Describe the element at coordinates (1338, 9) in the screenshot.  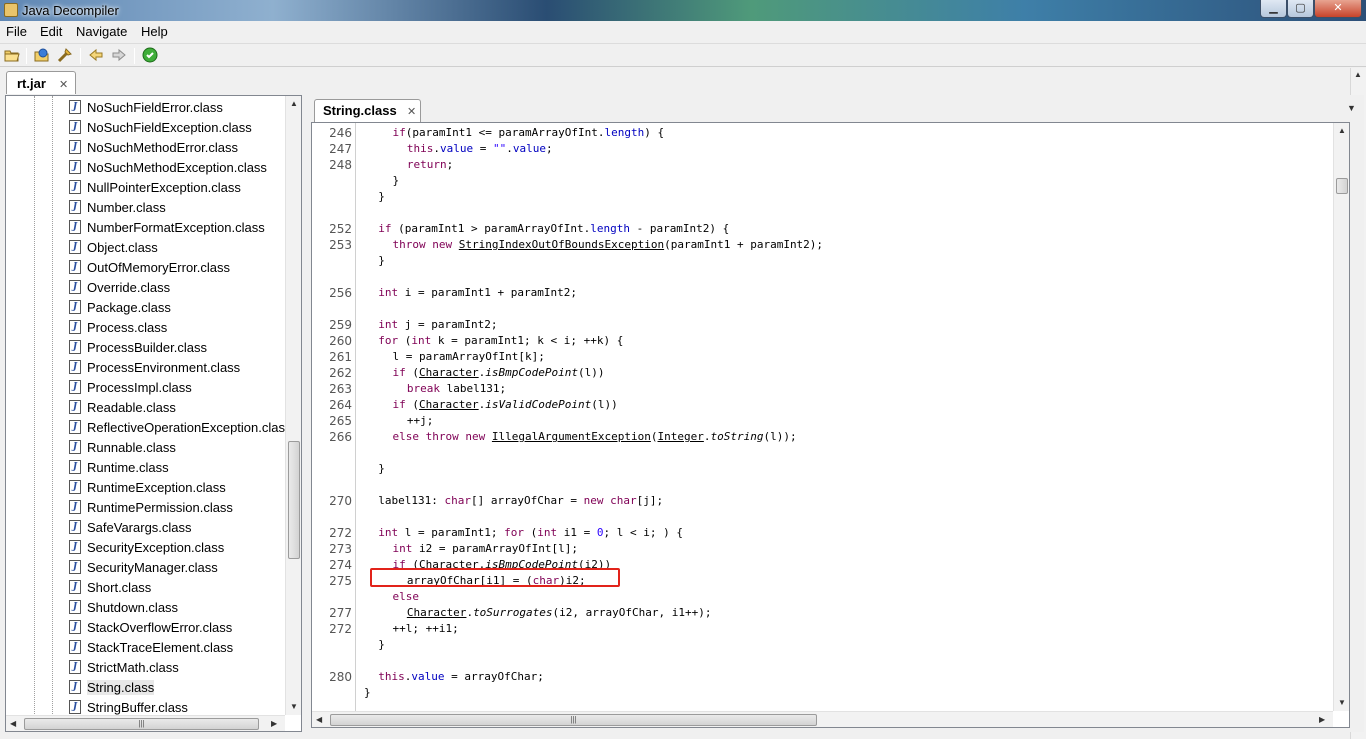
I see `close-window-button: ✕` at that location.